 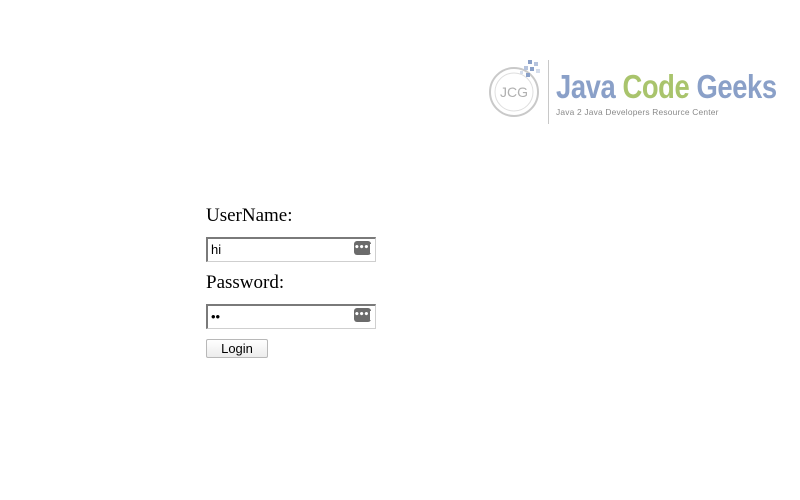 I want to click on password-label: Password:, so click(x=245, y=282).